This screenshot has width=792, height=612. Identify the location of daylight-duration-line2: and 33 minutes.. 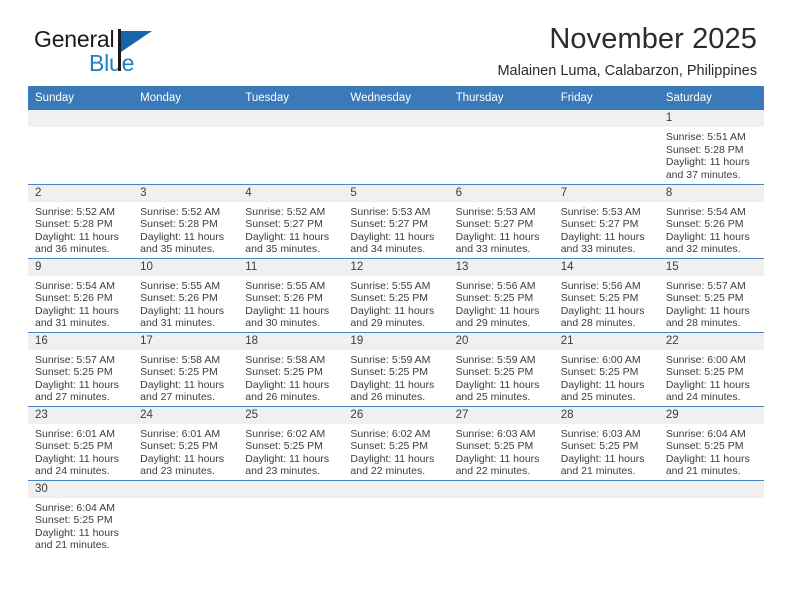
(598, 249).